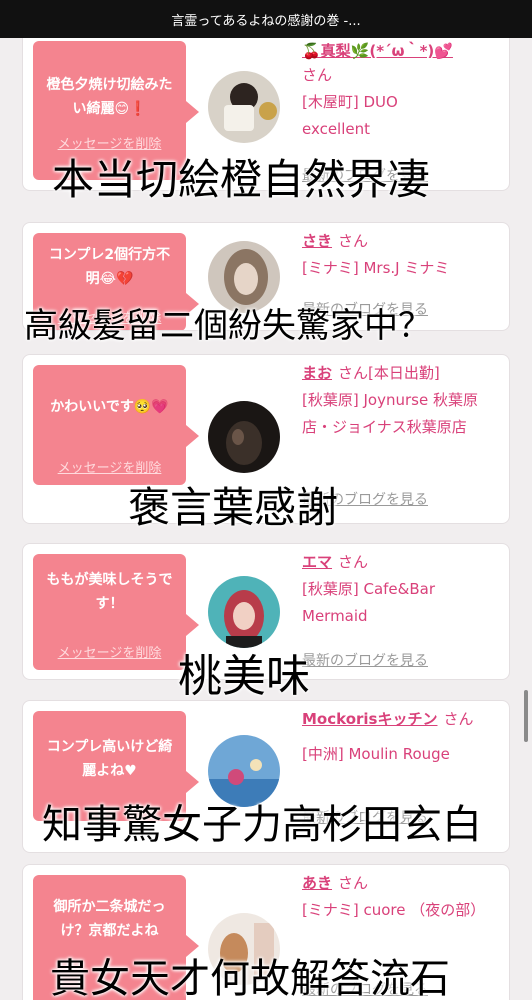 The width and height of the screenshot is (532, 1000). What do you see at coordinates (233, 507) in the screenshot?
I see `caption-overlay: 褒言葉感謝` at bounding box center [233, 507].